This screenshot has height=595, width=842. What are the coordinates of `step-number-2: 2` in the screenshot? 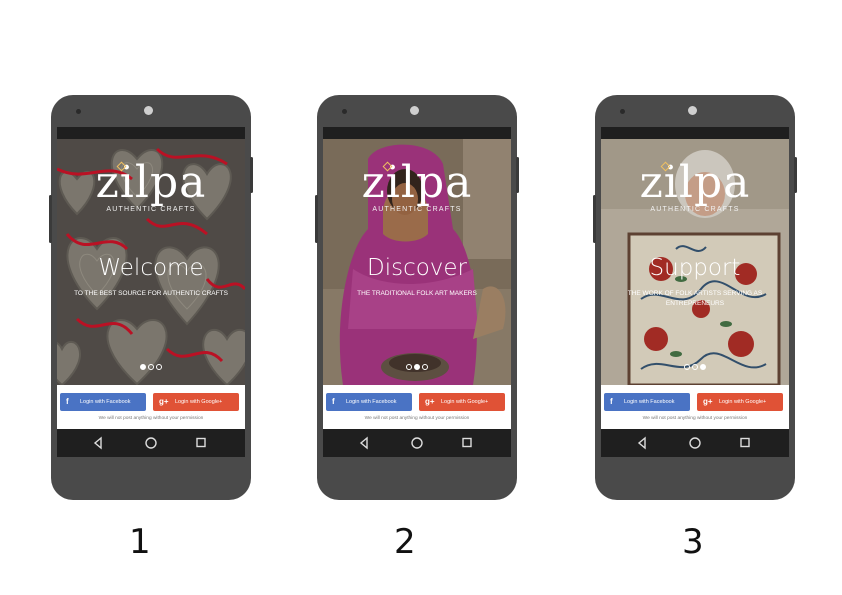 It's located at (405, 542).